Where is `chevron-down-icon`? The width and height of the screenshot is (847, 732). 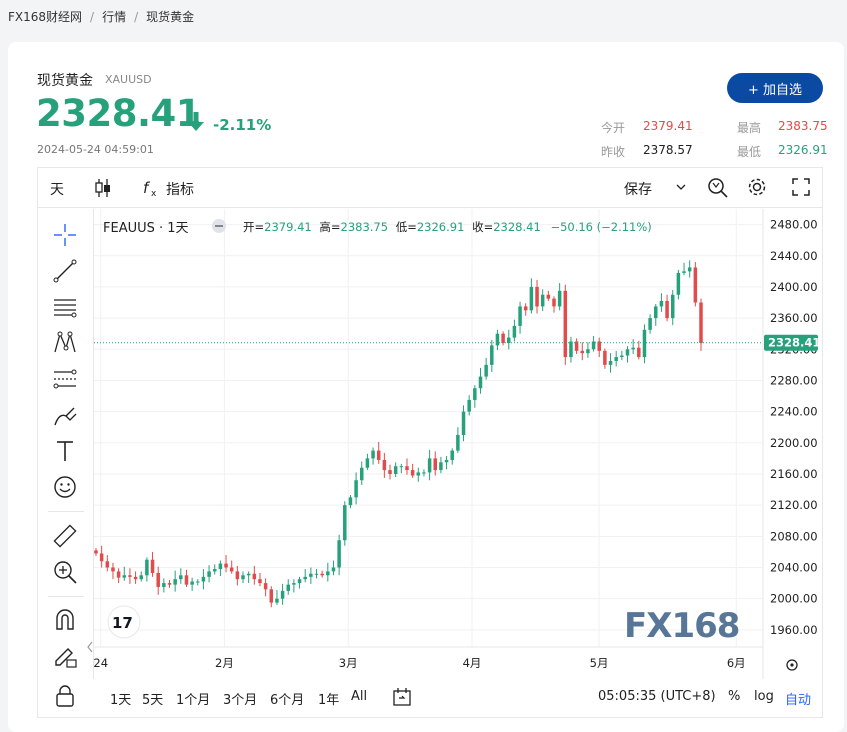
chevron-down-icon is located at coordinates (681, 187).